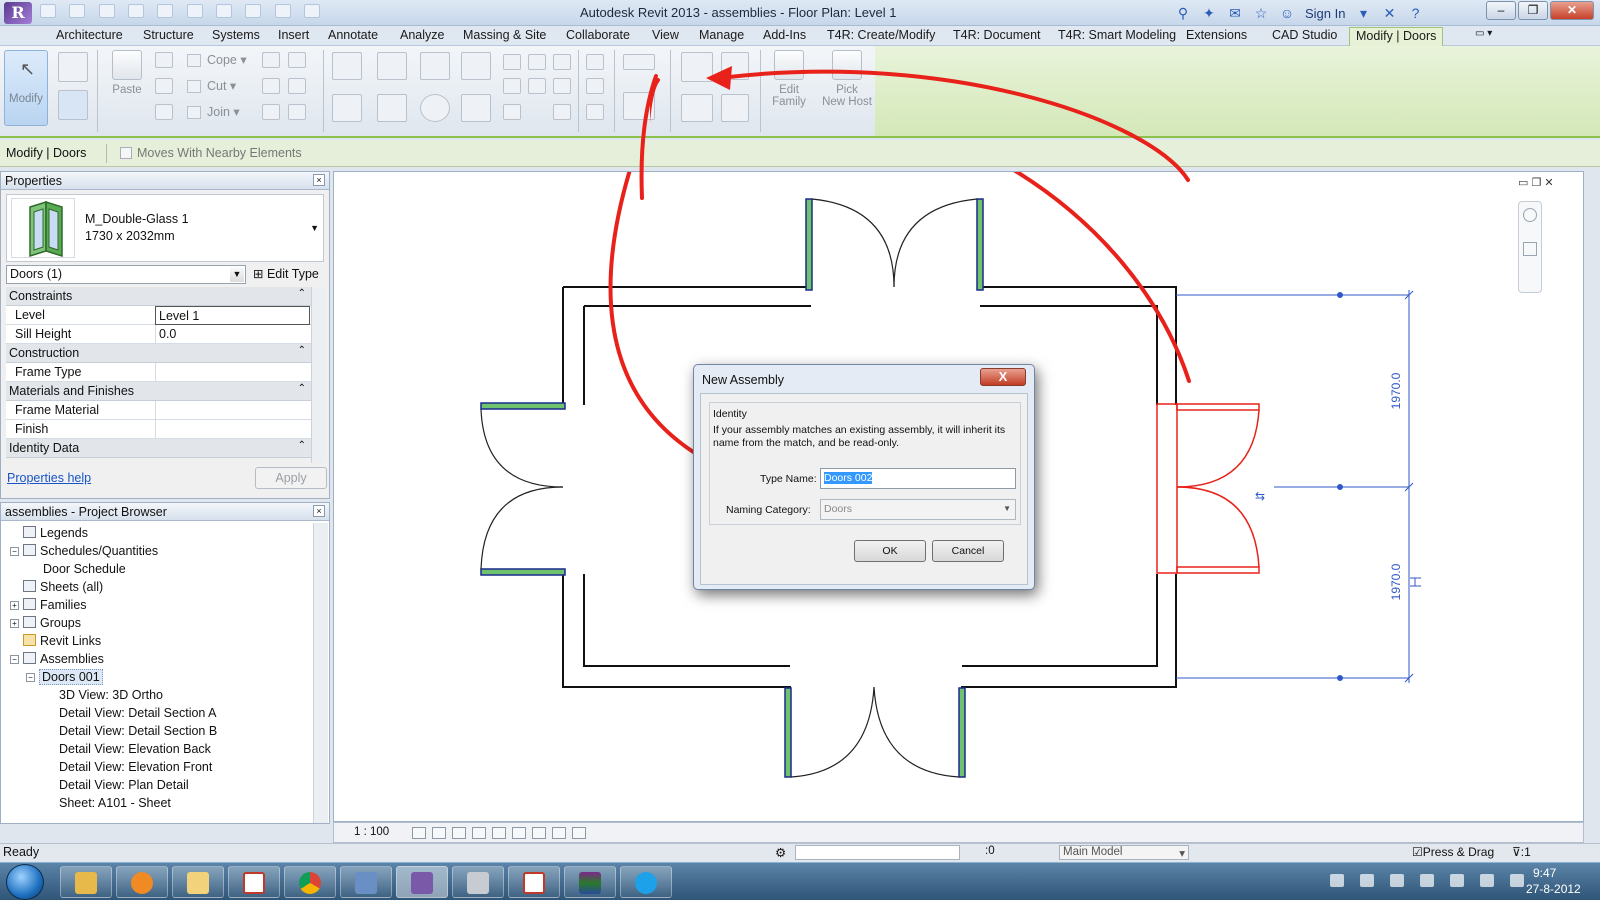 The width and height of the screenshot is (1600, 900). What do you see at coordinates (25, 882) in the screenshot?
I see `start-button` at bounding box center [25, 882].